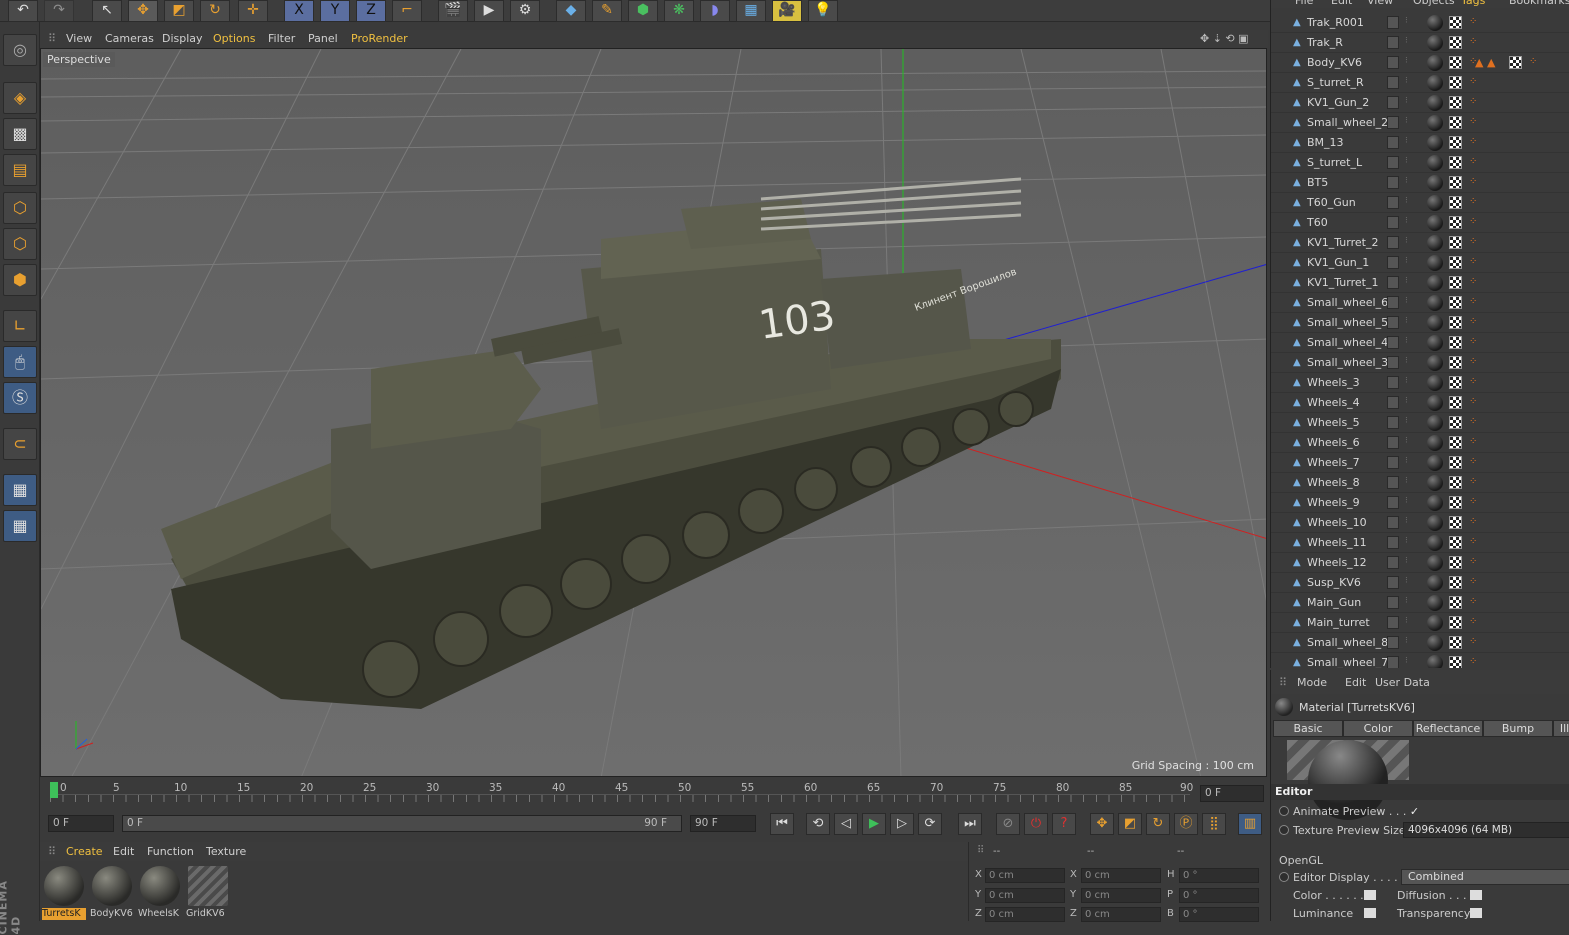  Describe the element at coordinates (1121, 895) in the screenshot. I see `size-y-field: 0 cm` at that location.